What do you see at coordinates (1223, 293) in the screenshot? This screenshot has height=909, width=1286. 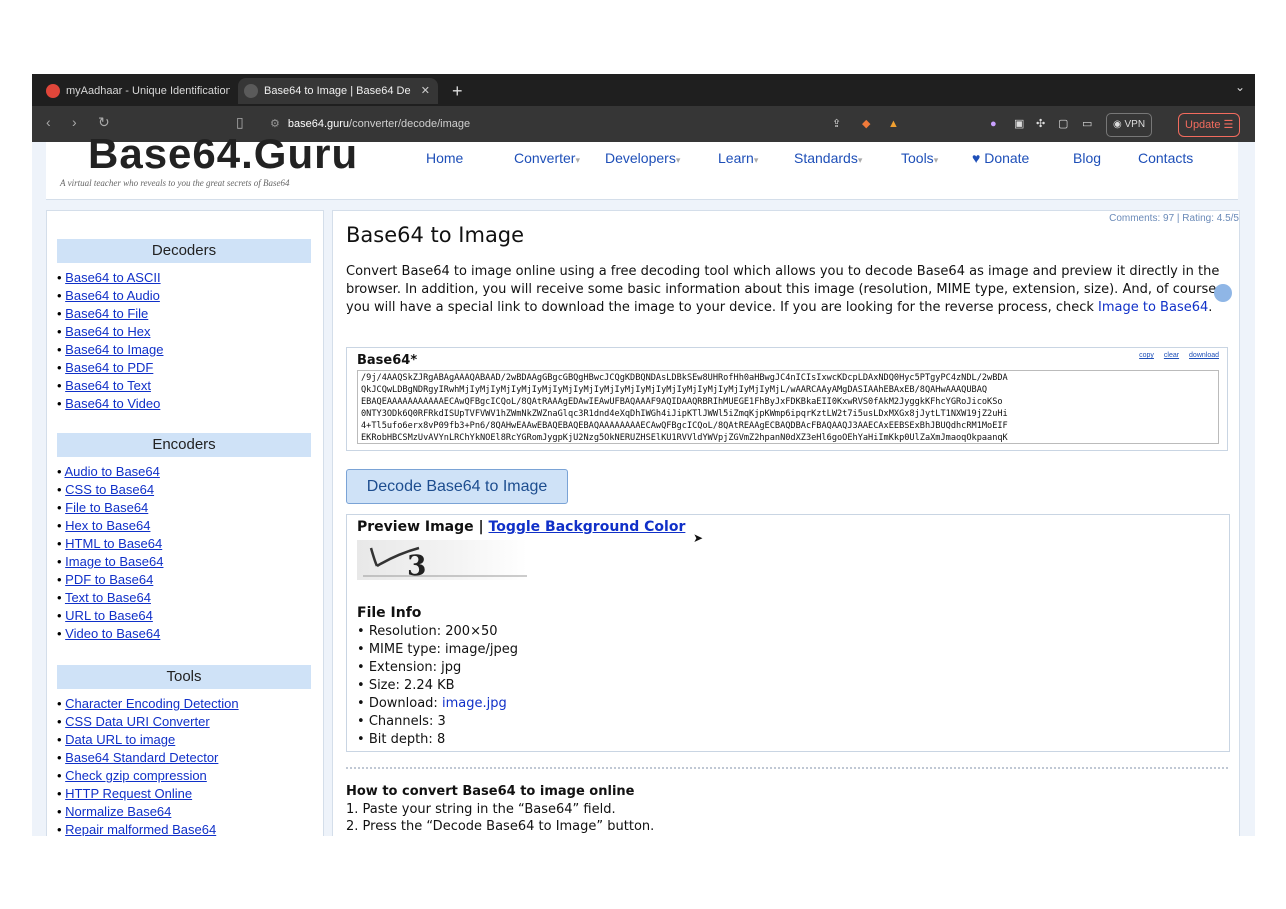 I see `floating-action-icon` at bounding box center [1223, 293].